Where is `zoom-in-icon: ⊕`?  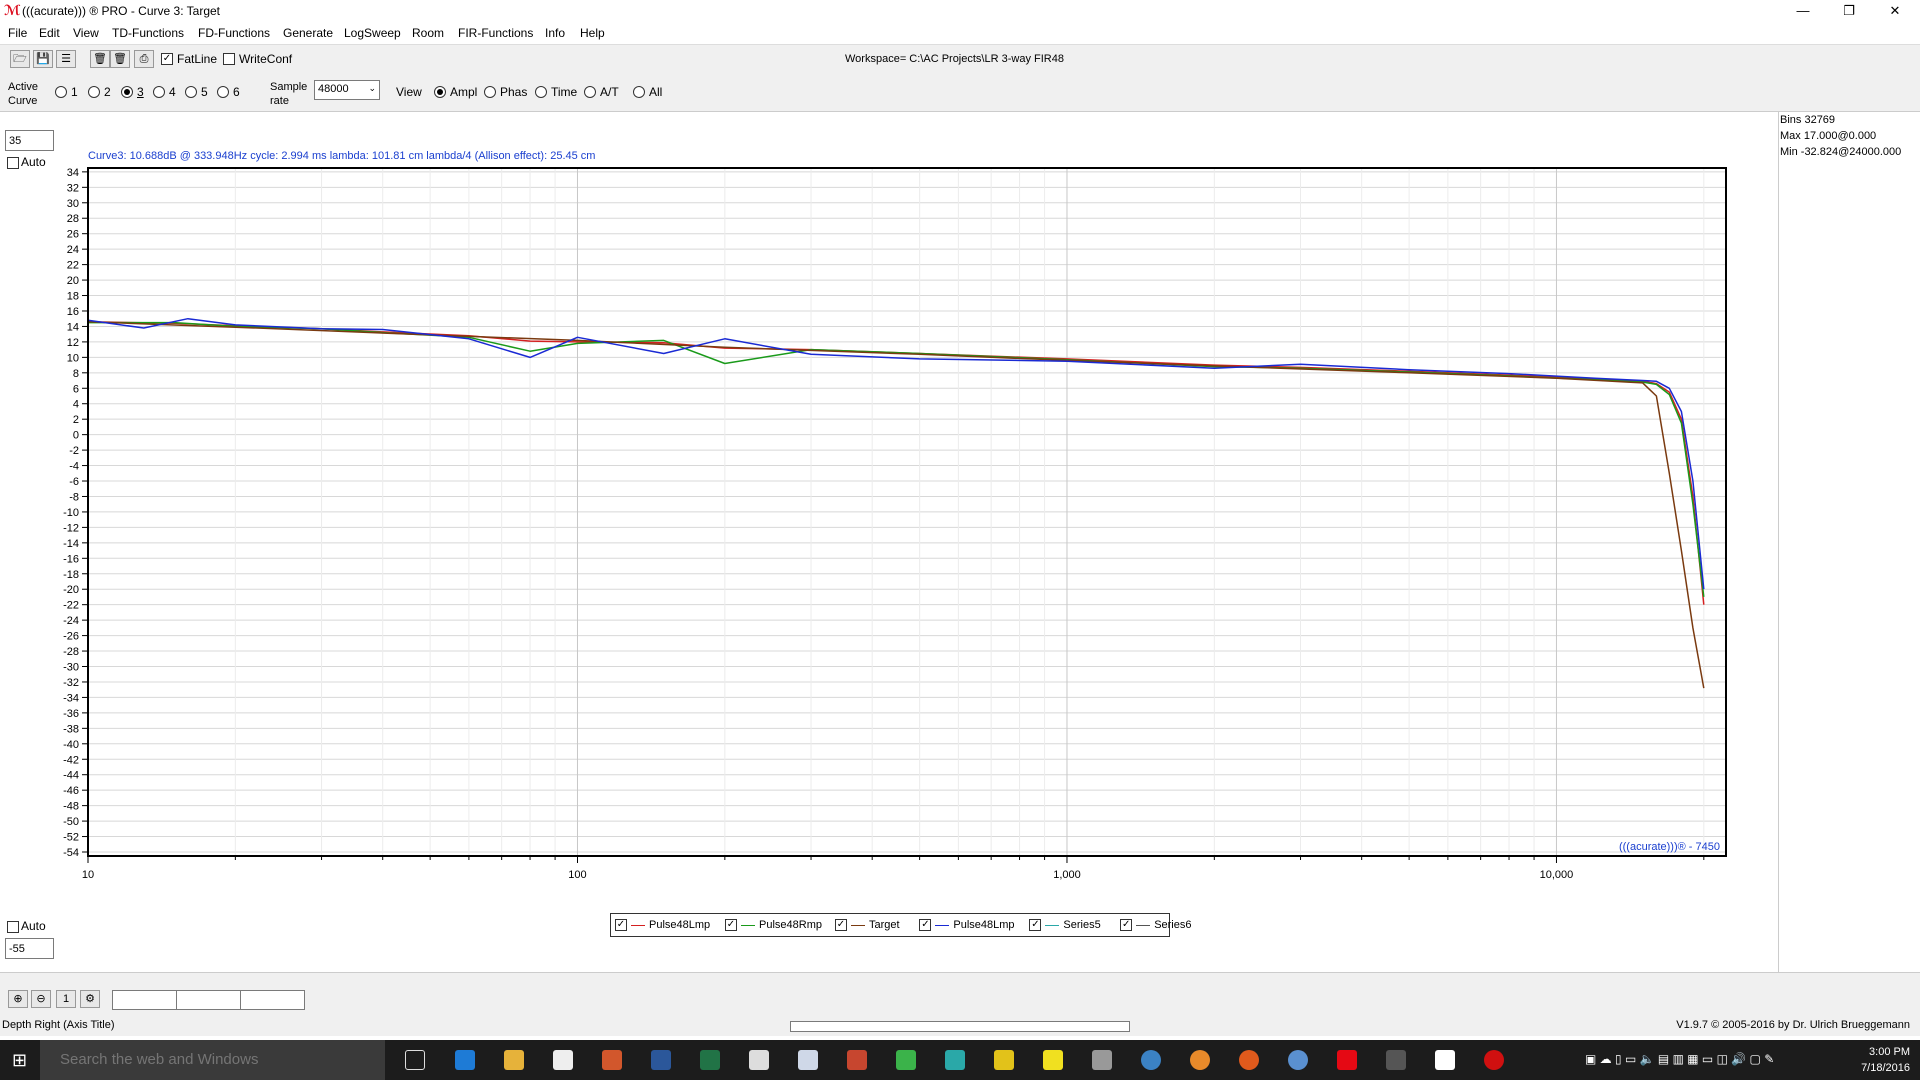
zoom-in-icon: ⊕ is located at coordinates (18, 999).